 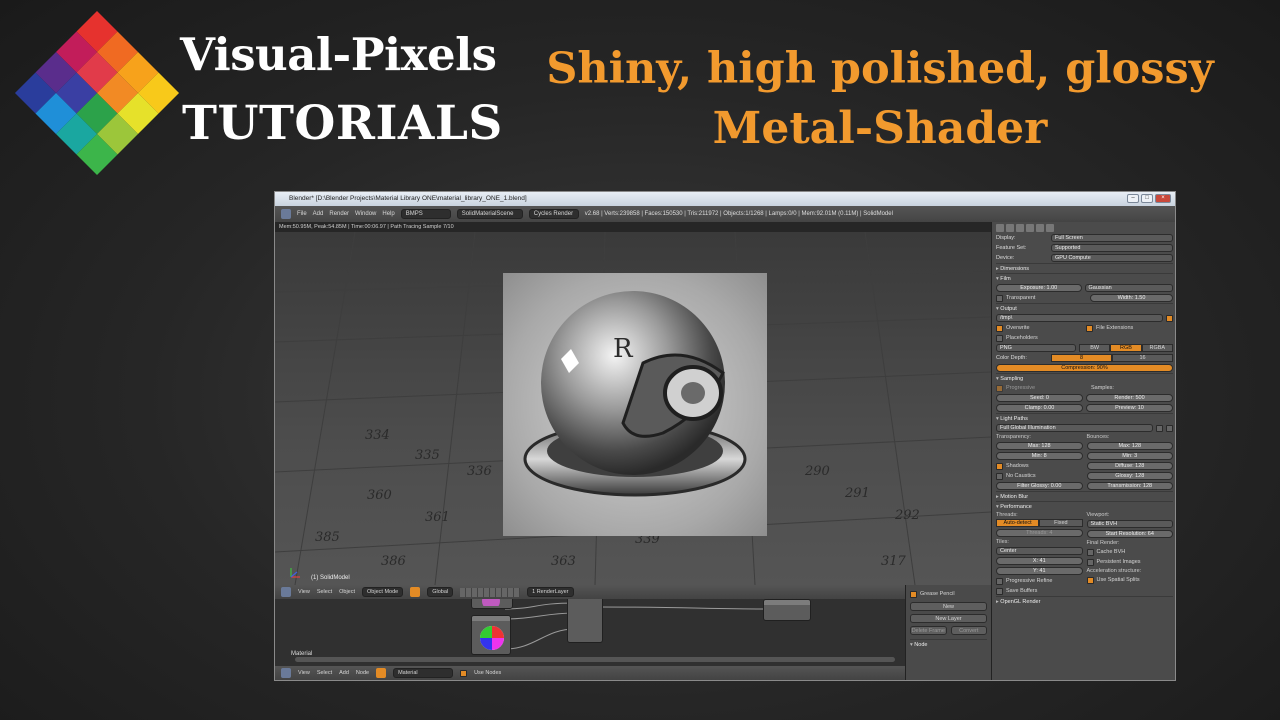 What do you see at coordinates (1129, 408) in the screenshot?
I see `preview-samples-field: Preview: 10` at bounding box center [1129, 408].